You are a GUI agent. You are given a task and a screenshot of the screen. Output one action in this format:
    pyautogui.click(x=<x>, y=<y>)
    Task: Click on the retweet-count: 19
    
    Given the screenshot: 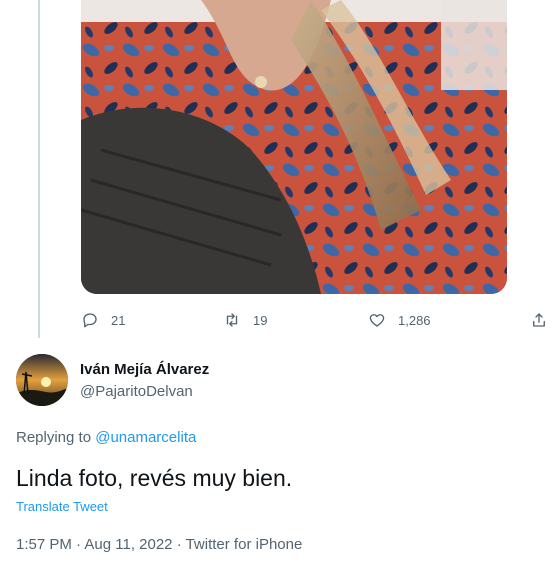 What is the action you would take?
    pyautogui.click(x=260, y=320)
    